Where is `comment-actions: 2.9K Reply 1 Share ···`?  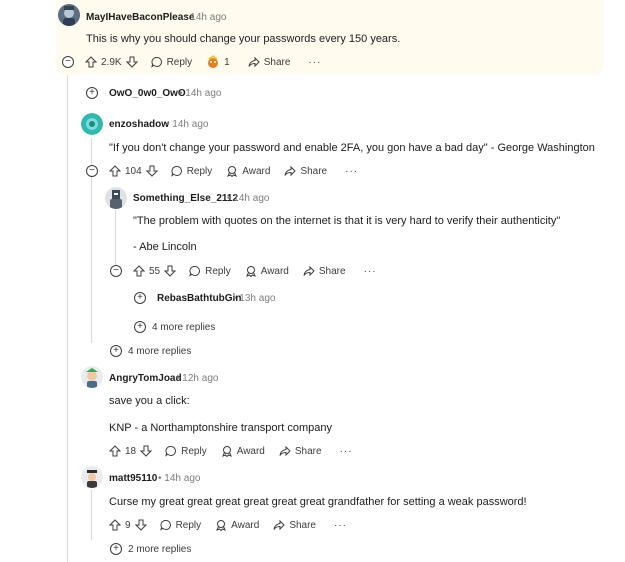
comment-actions: 2.9K Reply 1 Share ··· is located at coordinates (202, 62).